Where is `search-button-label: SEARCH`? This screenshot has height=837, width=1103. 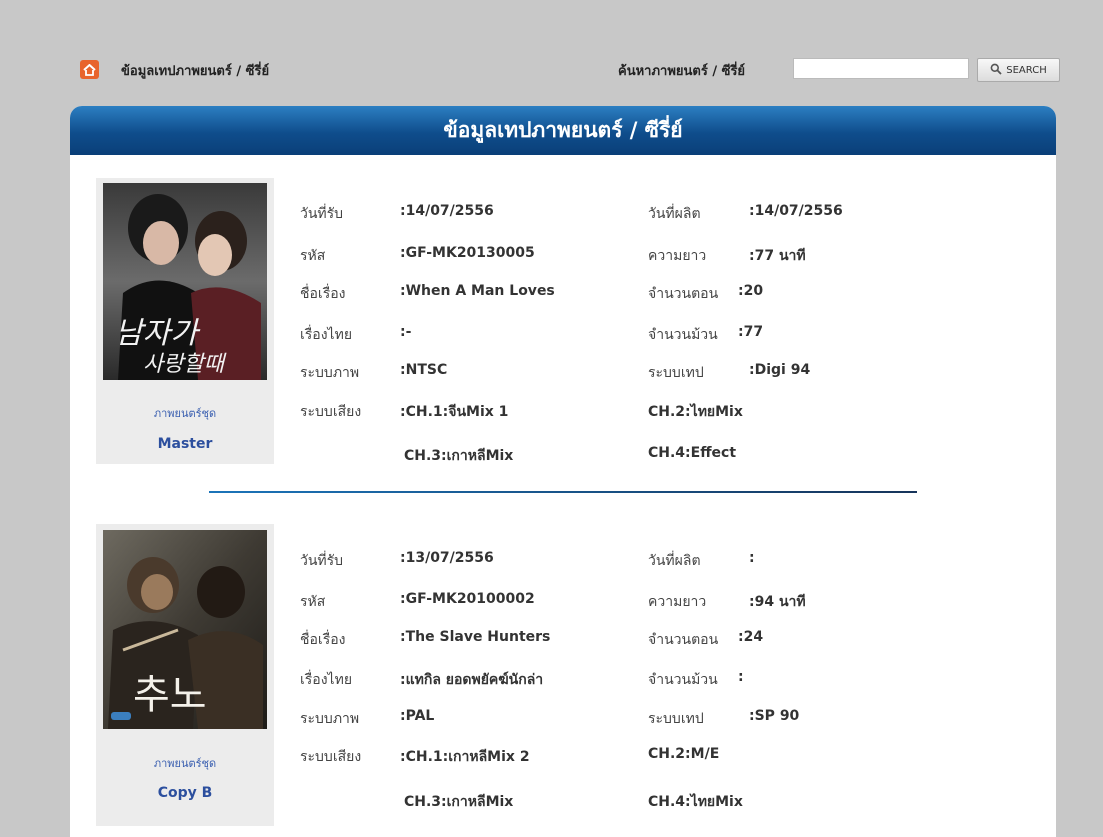 search-button-label: SEARCH is located at coordinates (1026, 70).